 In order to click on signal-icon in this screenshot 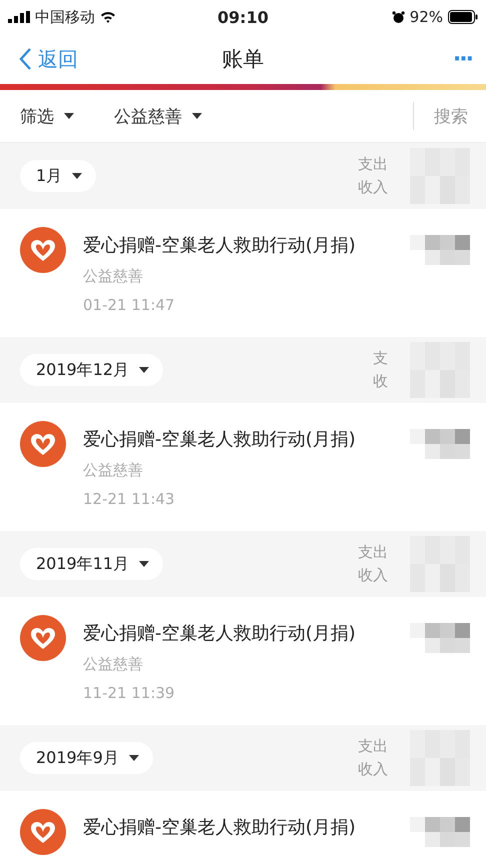, I will do `click(19, 17)`.